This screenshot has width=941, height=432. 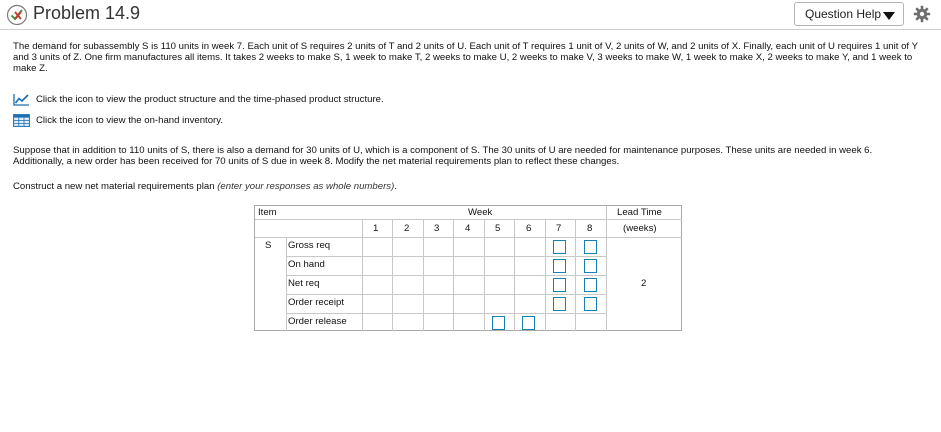 I want to click on instruction-end: ., so click(x=395, y=186).